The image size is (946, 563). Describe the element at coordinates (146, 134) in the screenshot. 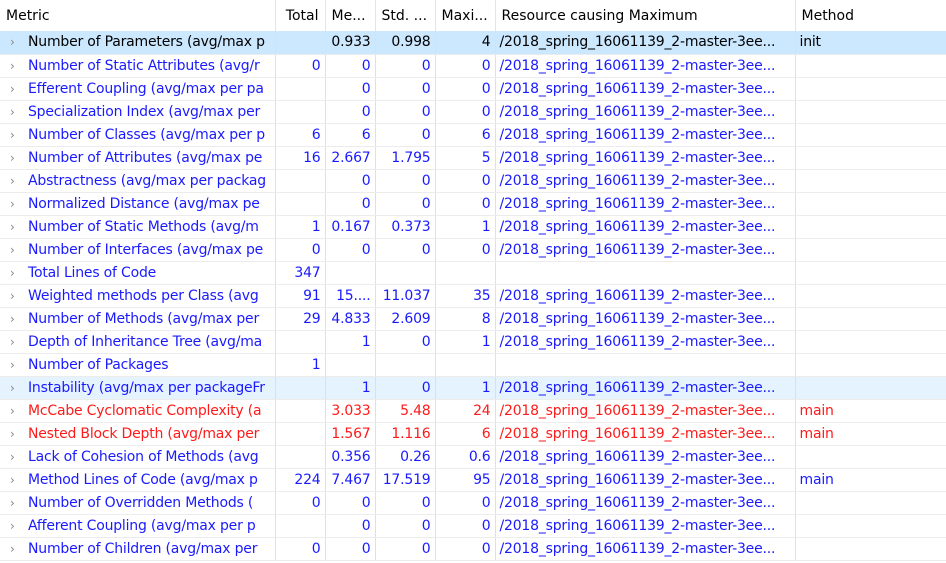

I see `metric-name: Number of Classes (avg/max per p` at that location.